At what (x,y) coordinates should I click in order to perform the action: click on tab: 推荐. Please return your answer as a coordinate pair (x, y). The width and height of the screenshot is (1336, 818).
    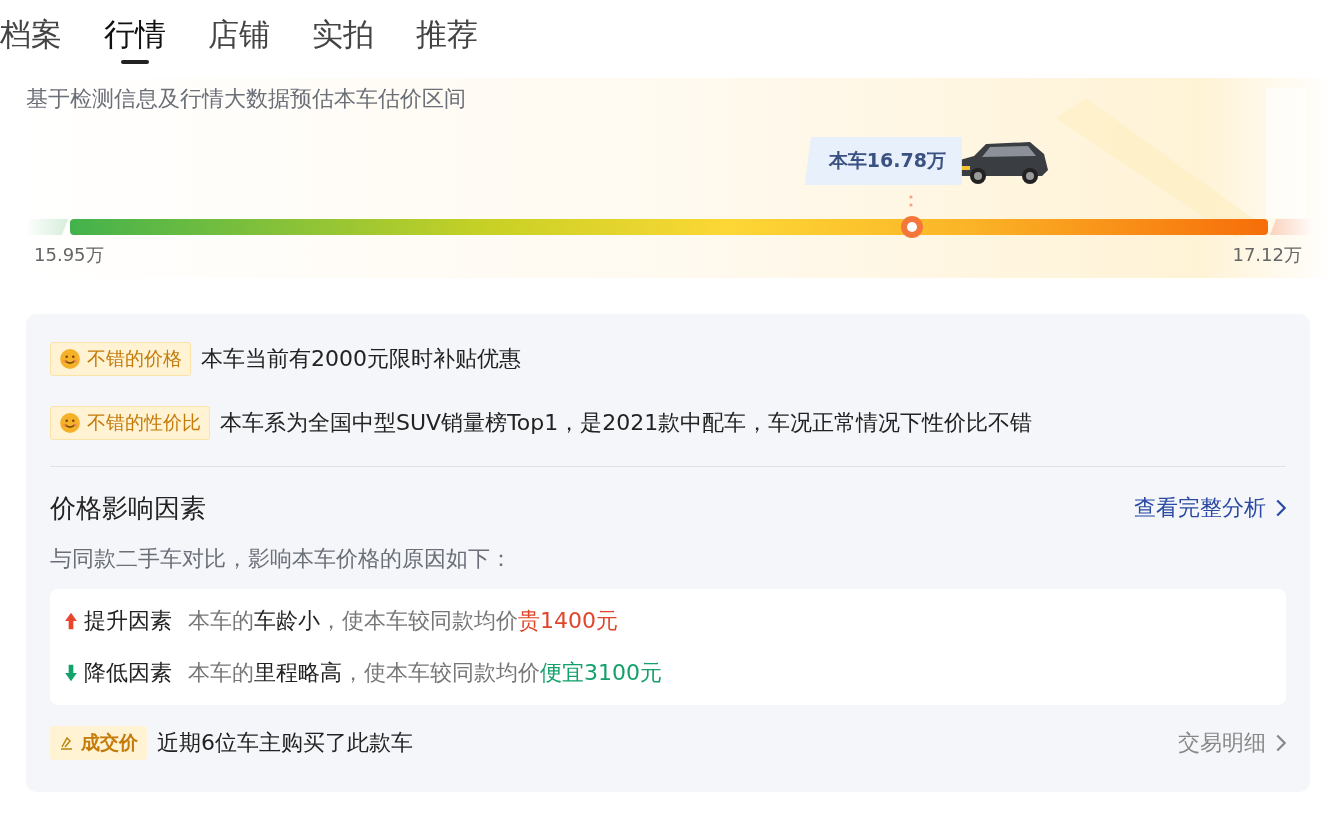
    Looking at the image, I should click on (447, 39).